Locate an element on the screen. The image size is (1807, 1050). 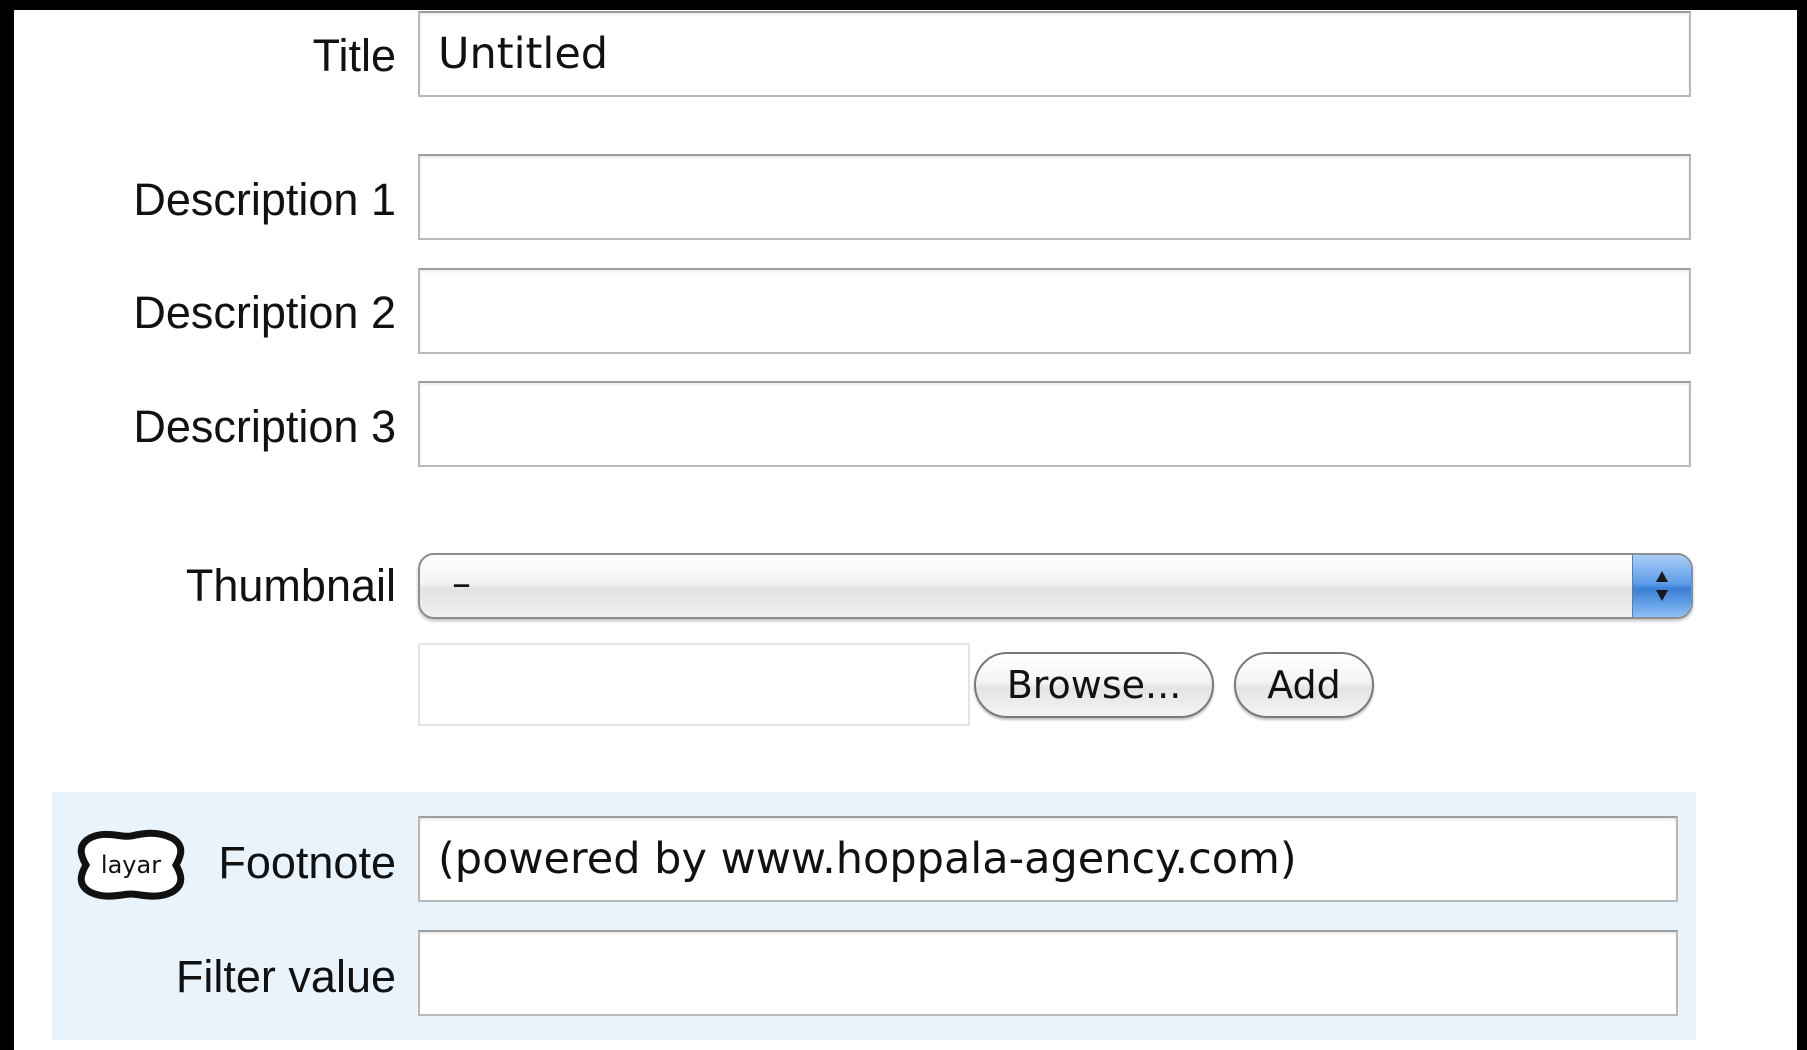
description-3-label: Description 3 is located at coordinates (264, 426).